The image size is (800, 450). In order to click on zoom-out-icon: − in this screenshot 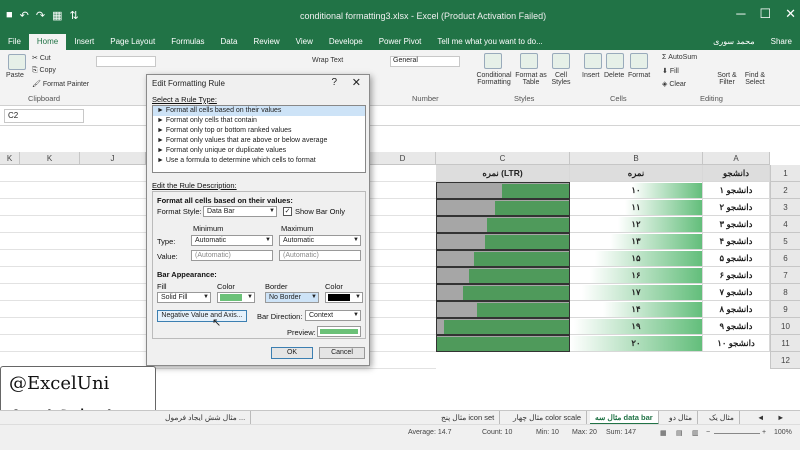, I will do `click(708, 432)`.